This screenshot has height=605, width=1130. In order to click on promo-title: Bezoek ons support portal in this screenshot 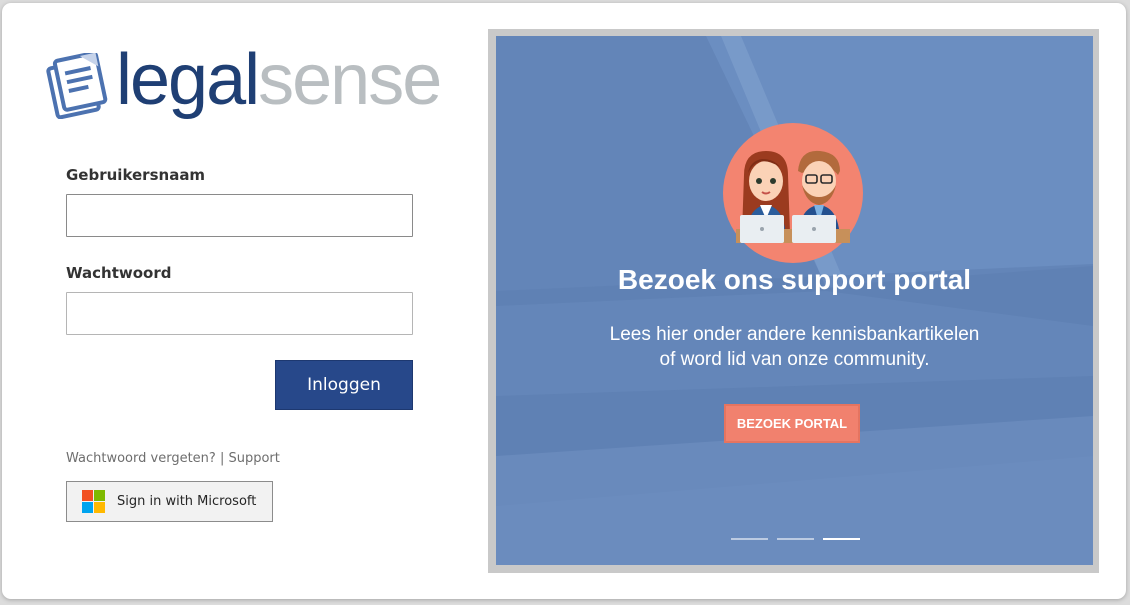, I will do `click(794, 279)`.